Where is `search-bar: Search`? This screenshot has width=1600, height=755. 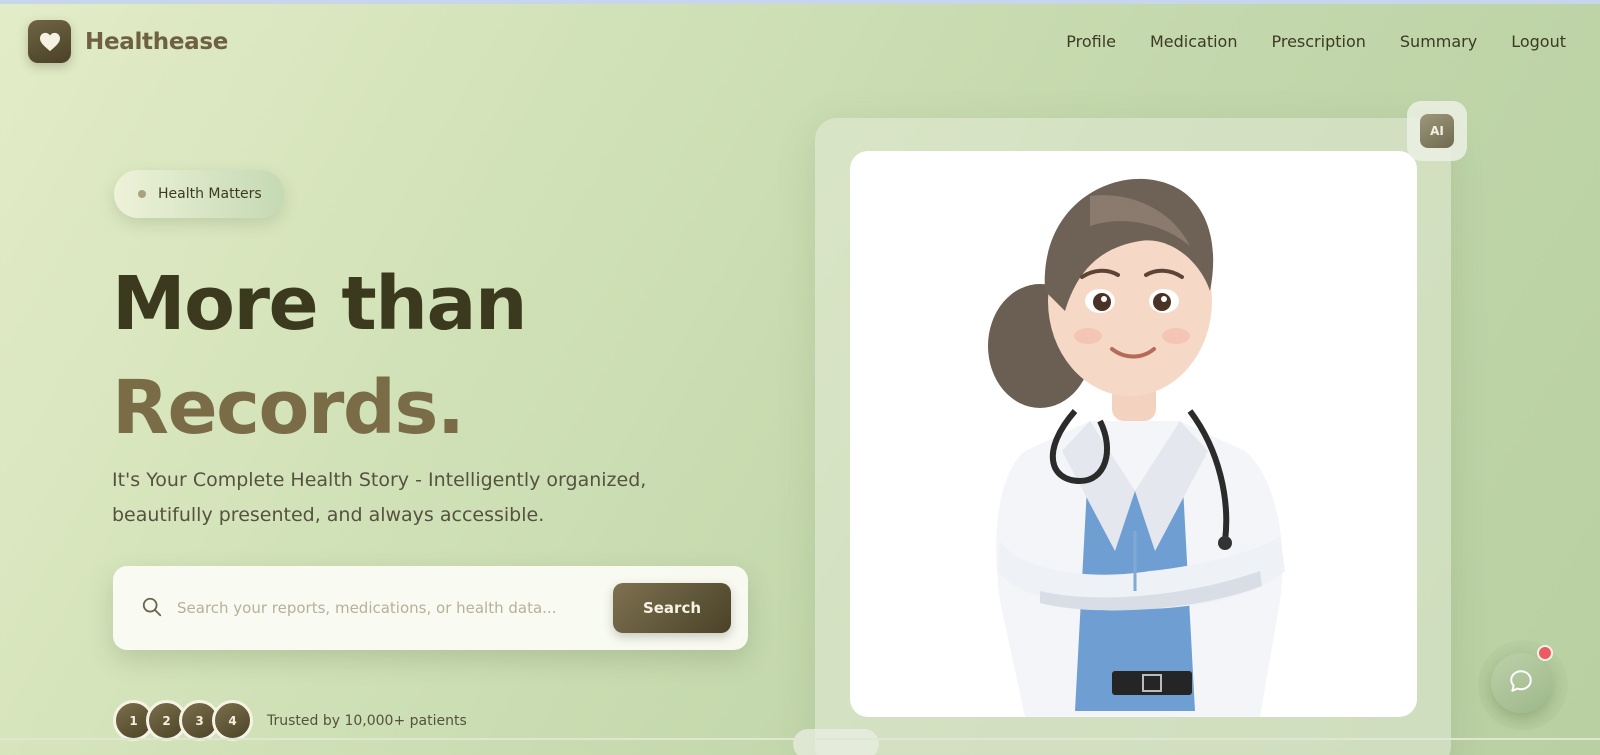
search-bar: Search is located at coordinates (430, 608).